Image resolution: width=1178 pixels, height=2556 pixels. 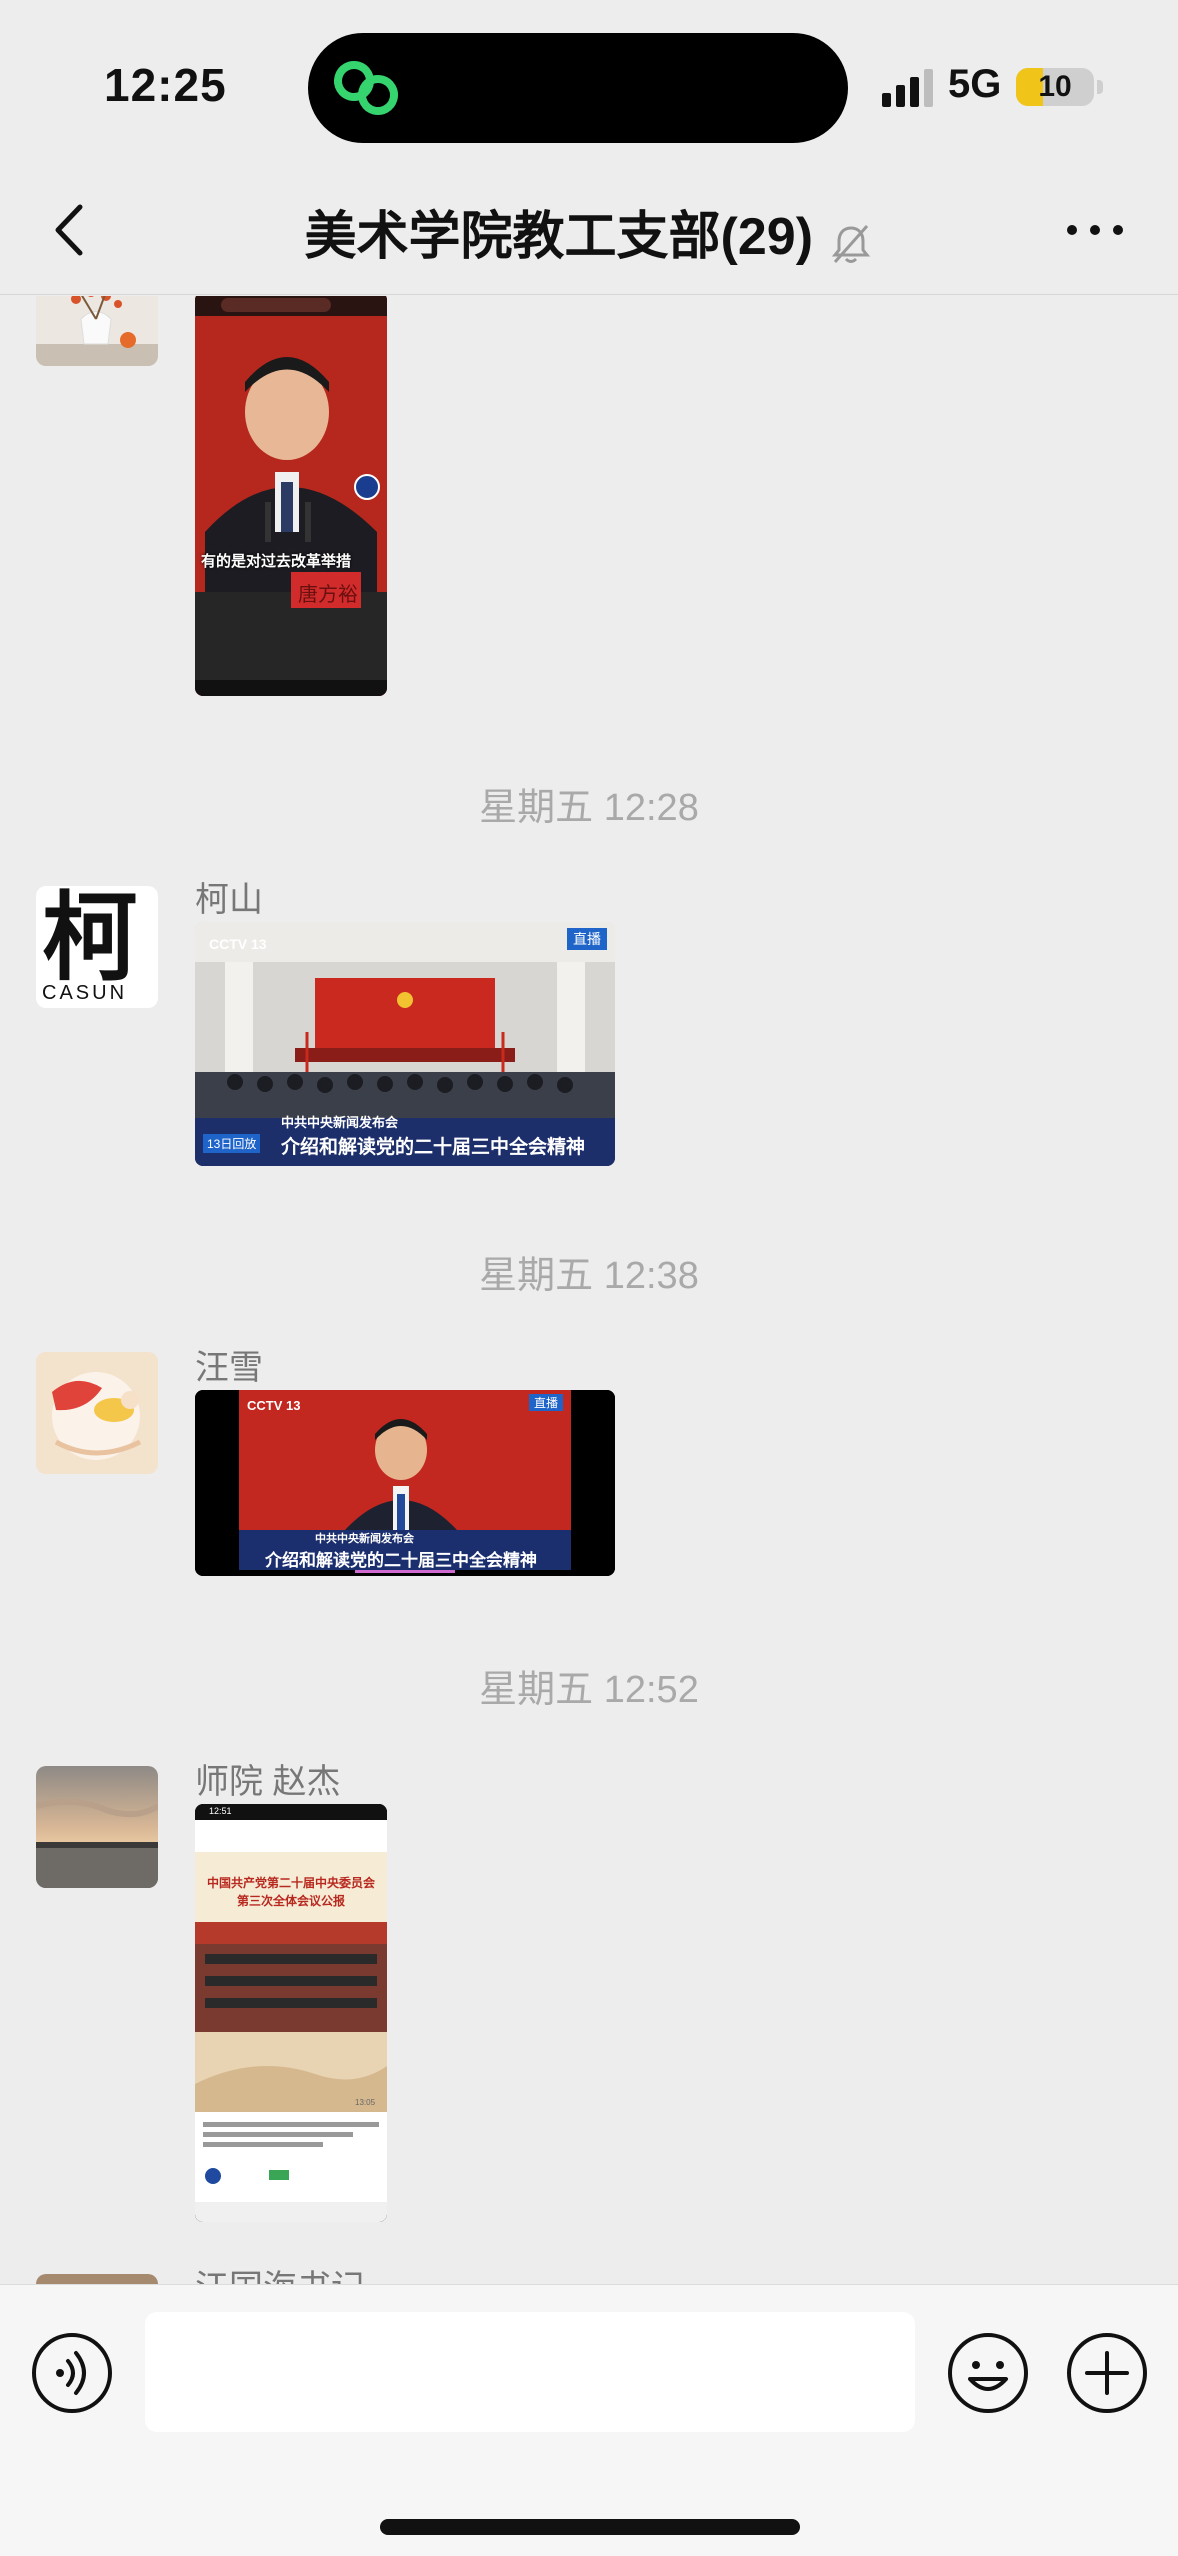 What do you see at coordinates (276, 561) in the screenshot?
I see `video-caption: 有的是对过去改革举措` at bounding box center [276, 561].